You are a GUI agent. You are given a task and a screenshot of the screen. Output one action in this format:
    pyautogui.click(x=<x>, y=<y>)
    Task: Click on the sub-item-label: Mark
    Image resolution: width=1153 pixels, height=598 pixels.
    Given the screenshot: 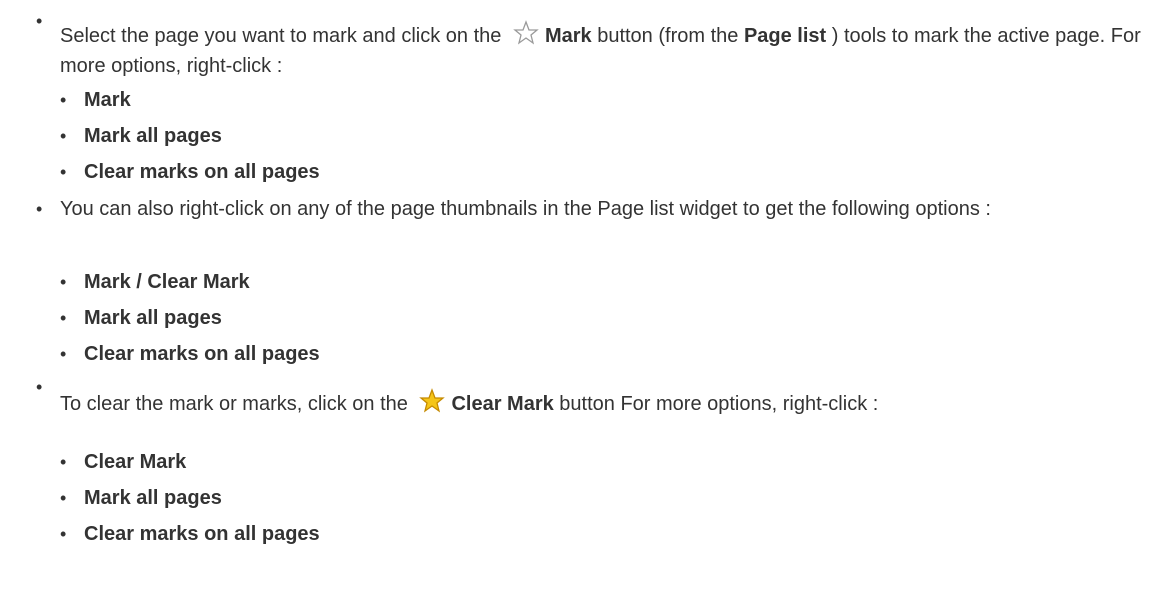 What is the action you would take?
    pyautogui.click(x=107, y=100)
    